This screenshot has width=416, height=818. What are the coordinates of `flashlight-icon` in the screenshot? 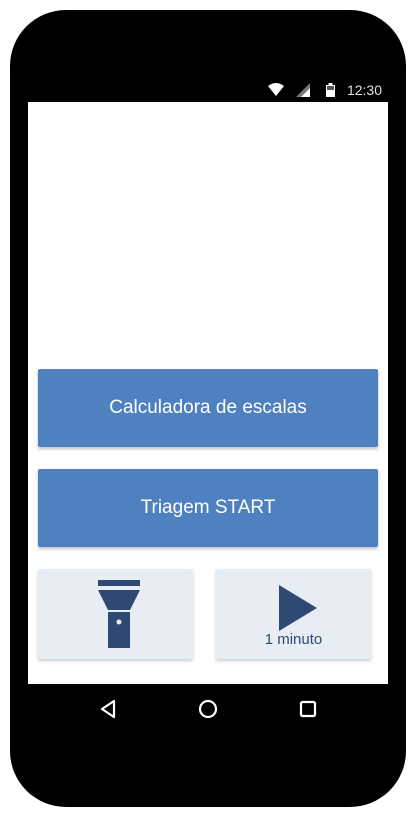 It's located at (119, 614).